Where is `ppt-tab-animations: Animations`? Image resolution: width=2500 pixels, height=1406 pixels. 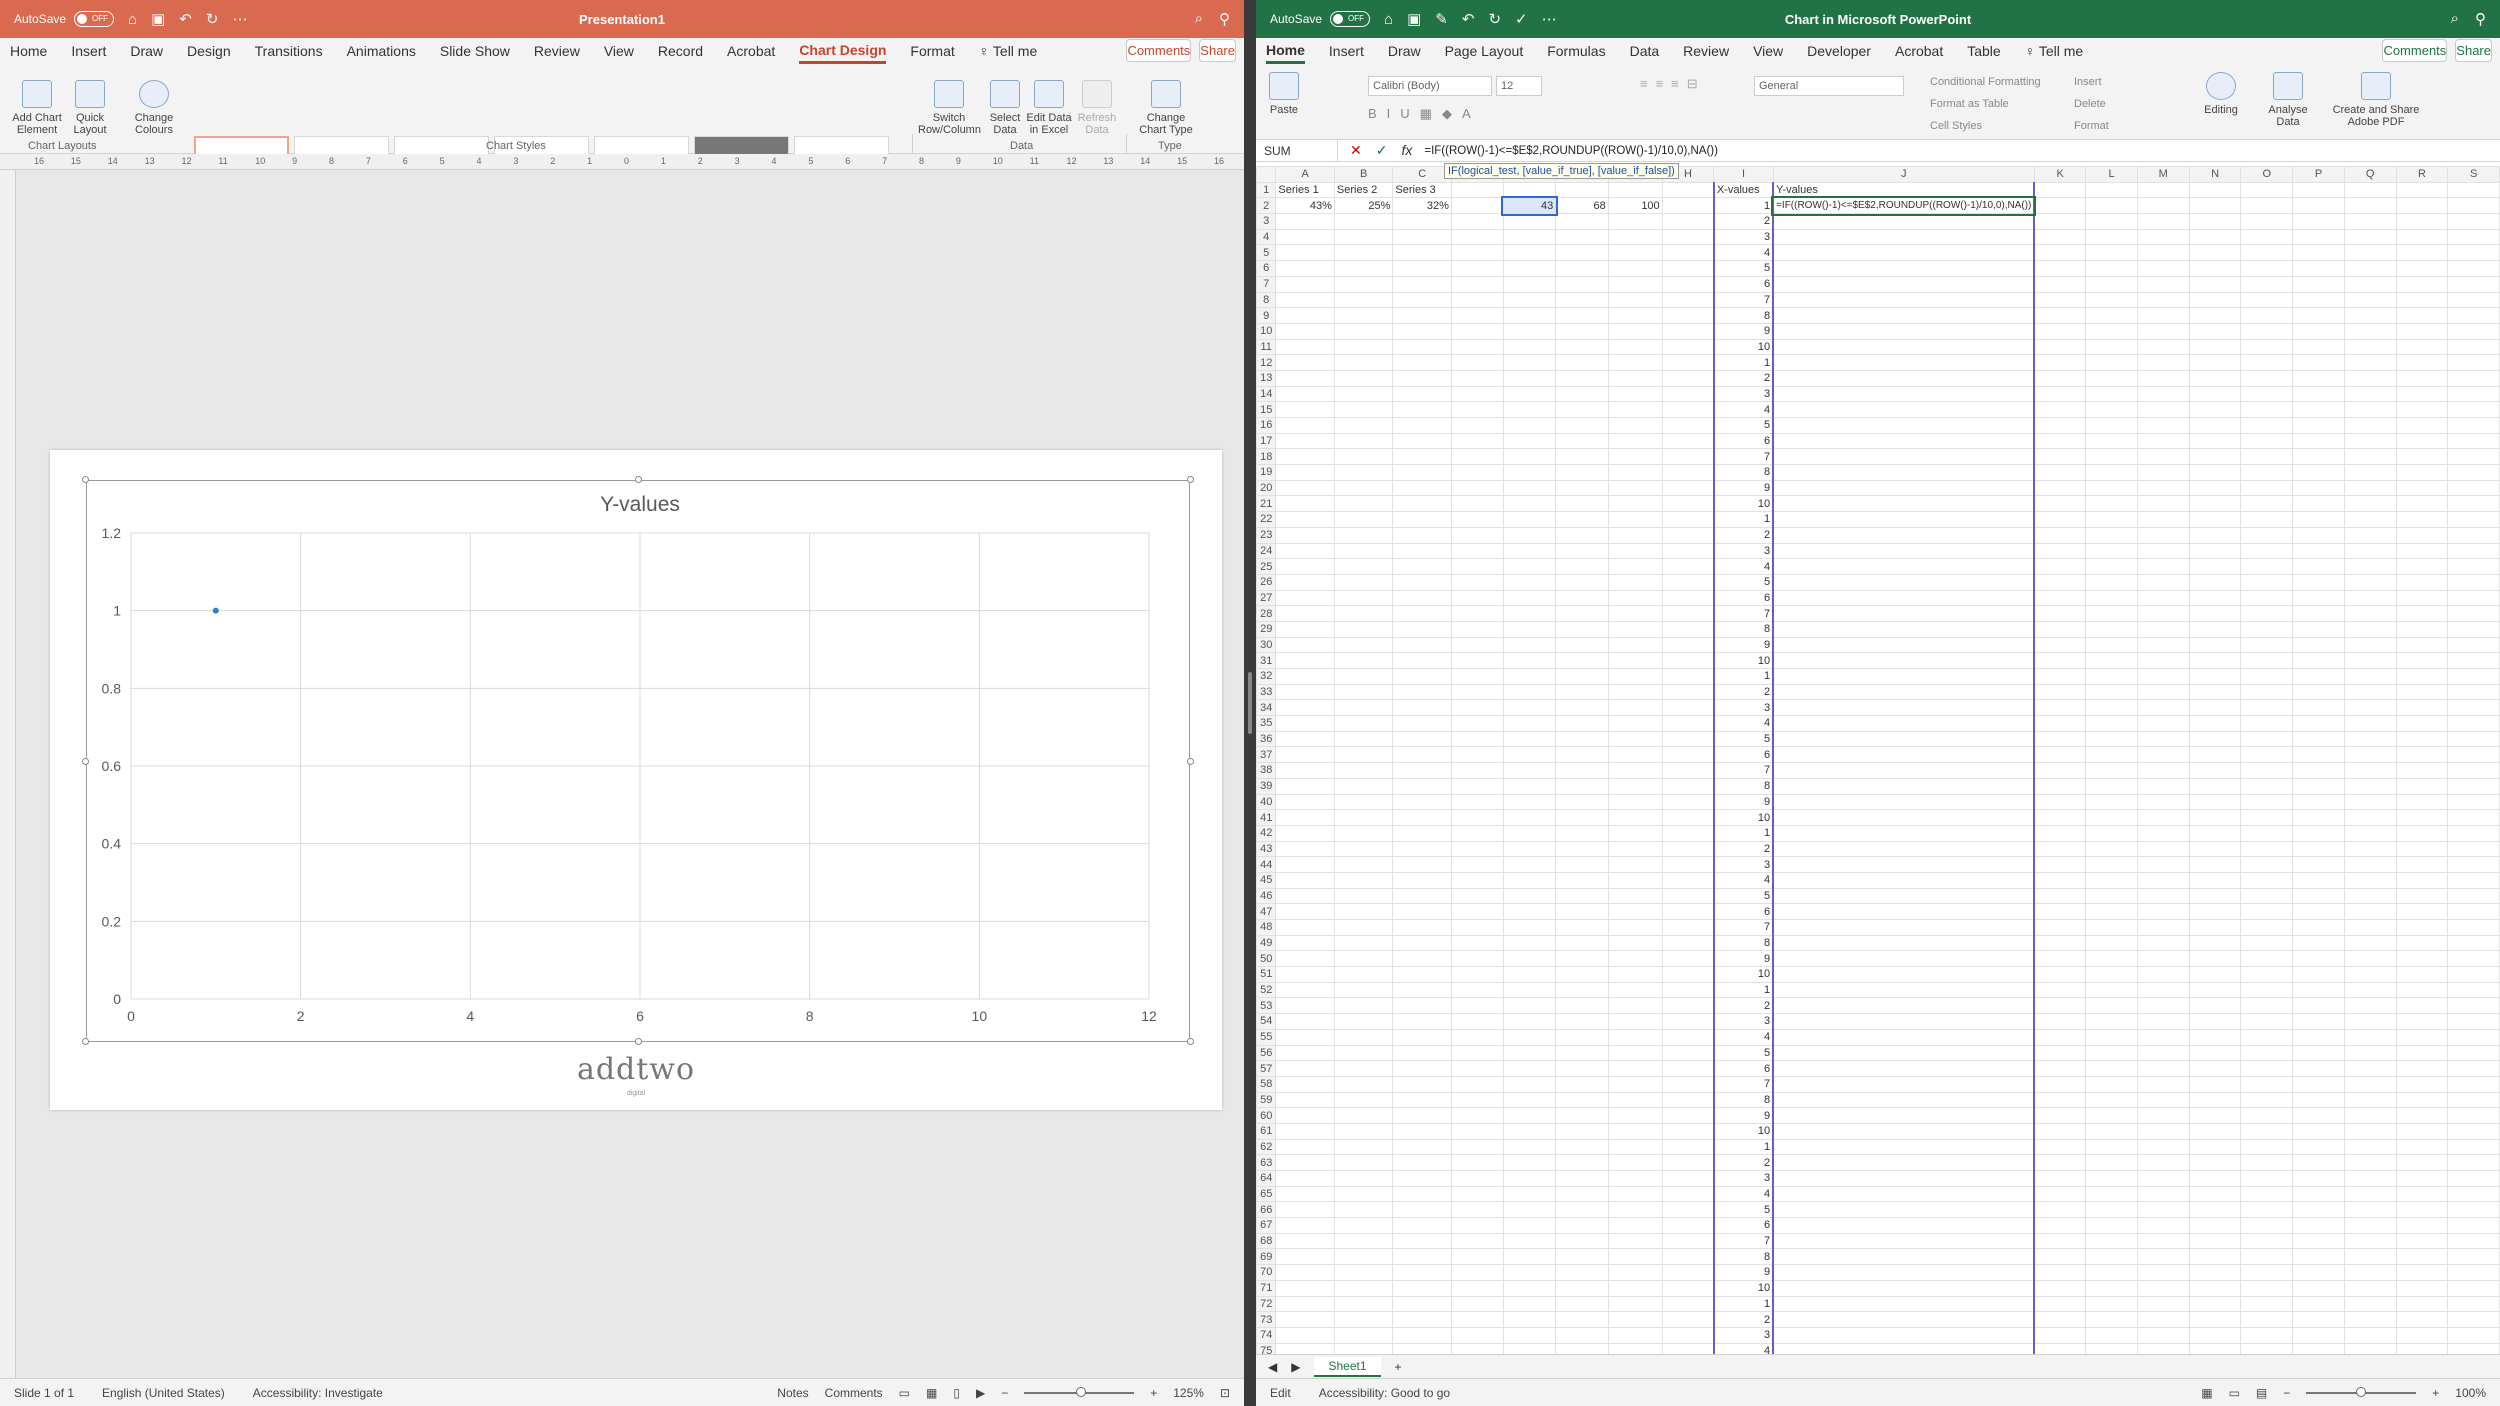 ppt-tab-animations: Animations is located at coordinates (381, 51).